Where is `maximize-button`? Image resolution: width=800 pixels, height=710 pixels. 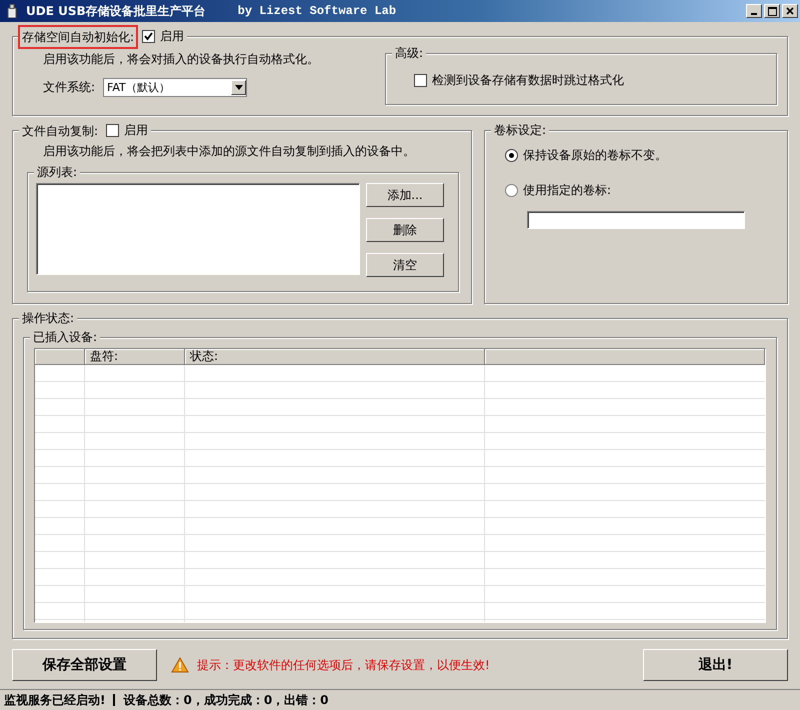
maximize-button is located at coordinates (772, 11).